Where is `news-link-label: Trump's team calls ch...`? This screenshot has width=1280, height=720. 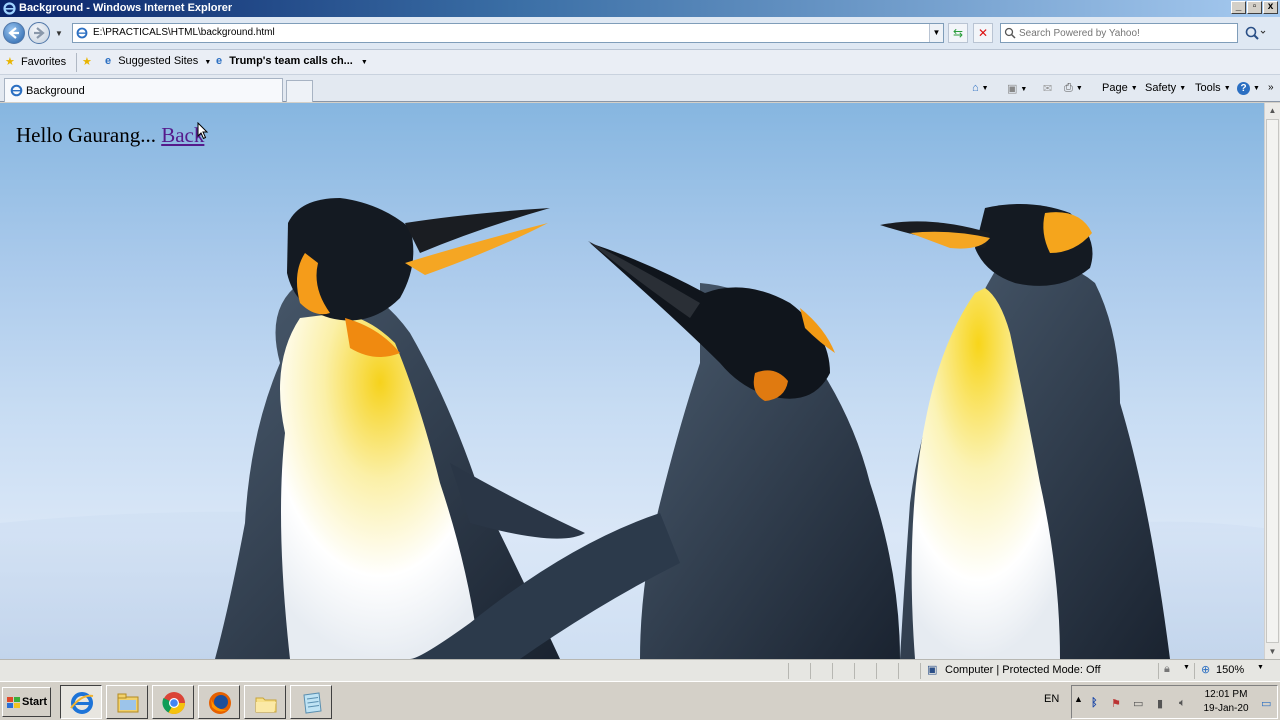 news-link-label: Trump's team calls ch... is located at coordinates (291, 61).